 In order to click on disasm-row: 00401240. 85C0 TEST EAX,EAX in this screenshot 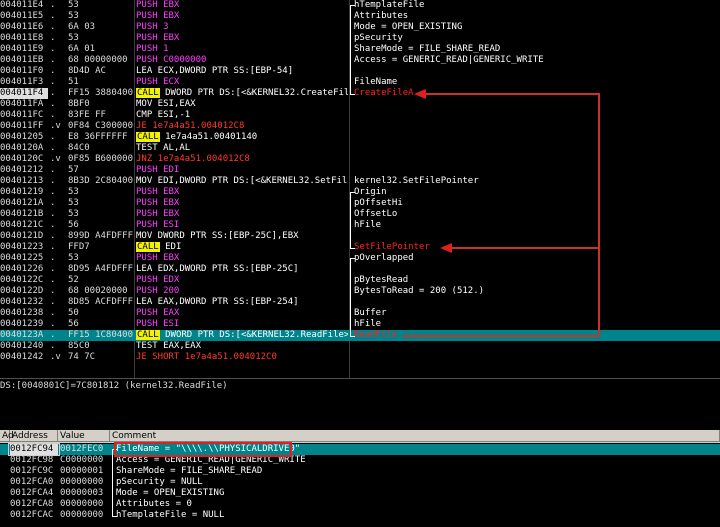, I will do `click(360, 346)`.